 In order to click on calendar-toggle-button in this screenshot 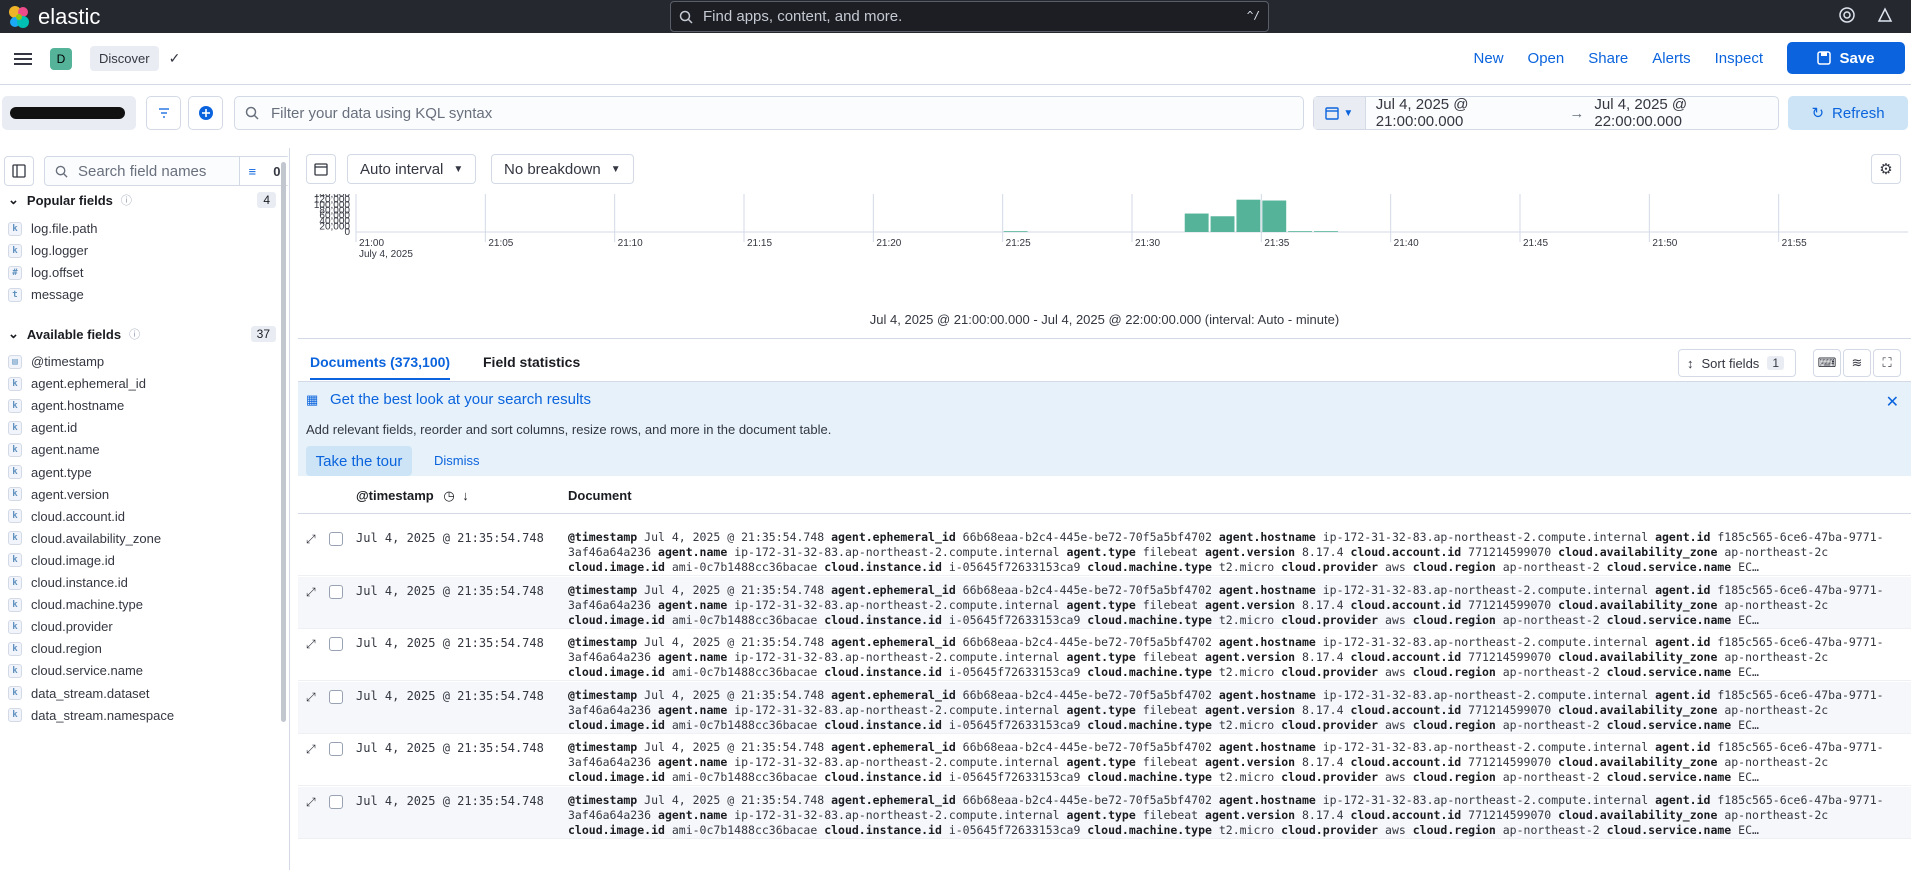, I will do `click(321, 169)`.